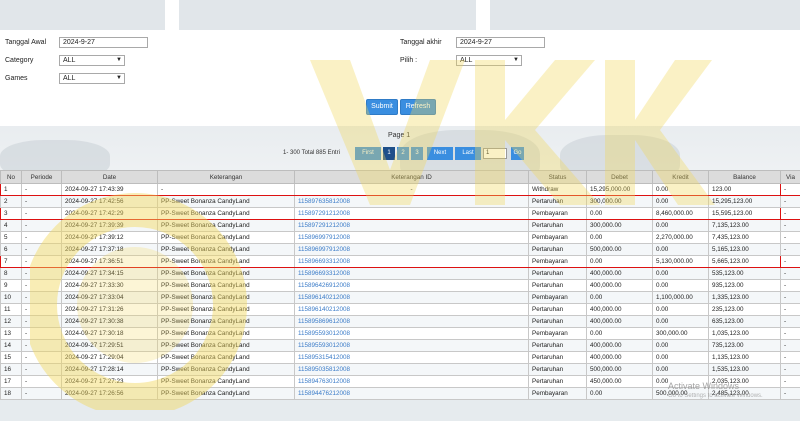 The image size is (800, 421). Describe the element at coordinates (557, 189) in the screenshot. I see `table-cell: Withdraw` at that location.